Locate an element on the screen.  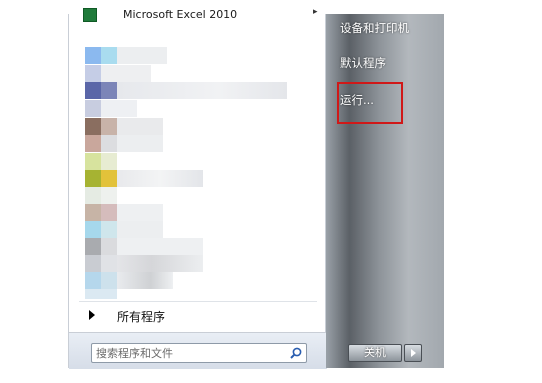
menu-separator is located at coordinates (198, 301).